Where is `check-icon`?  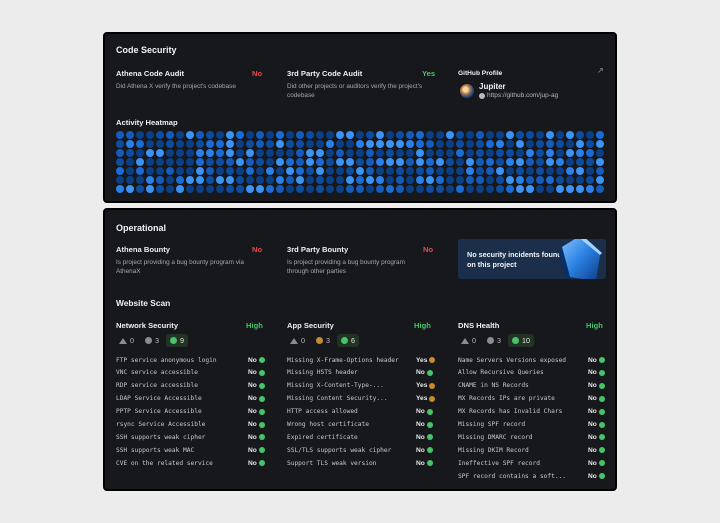
check-icon is located at coordinates (173, 340).